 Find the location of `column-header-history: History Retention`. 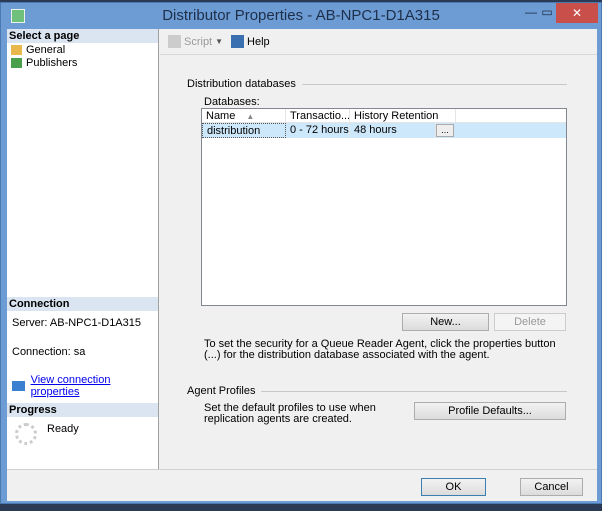

column-header-history: History Retention is located at coordinates (403, 115).